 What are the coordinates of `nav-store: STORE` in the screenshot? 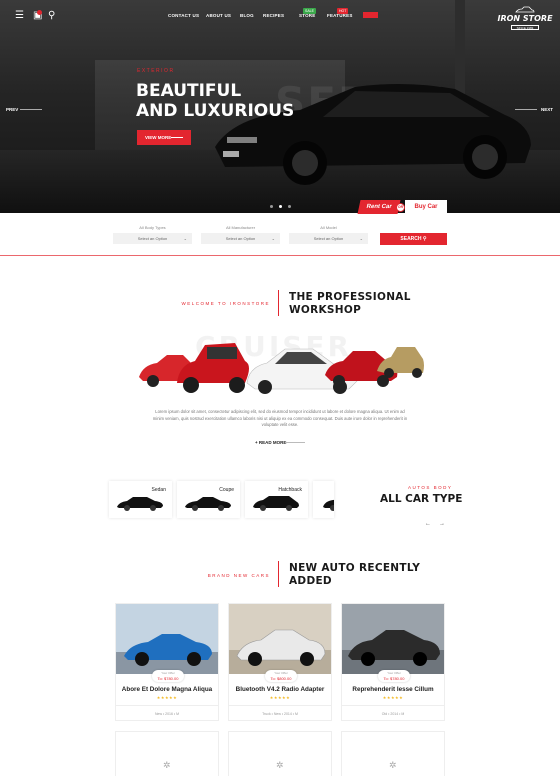 It's located at (307, 15).